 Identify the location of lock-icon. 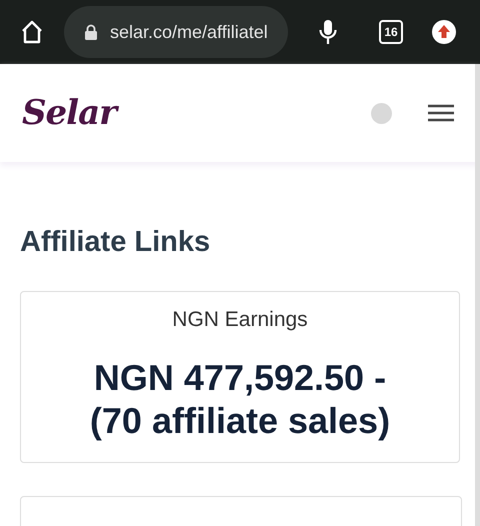
(91, 32).